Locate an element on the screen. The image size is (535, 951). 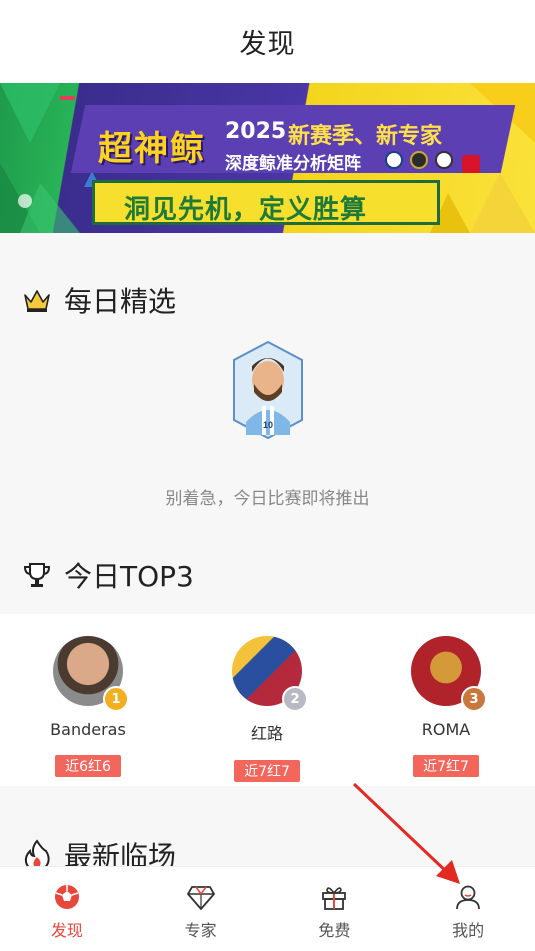
daily-picks-header: 每日精选 is located at coordinates (99, 300).